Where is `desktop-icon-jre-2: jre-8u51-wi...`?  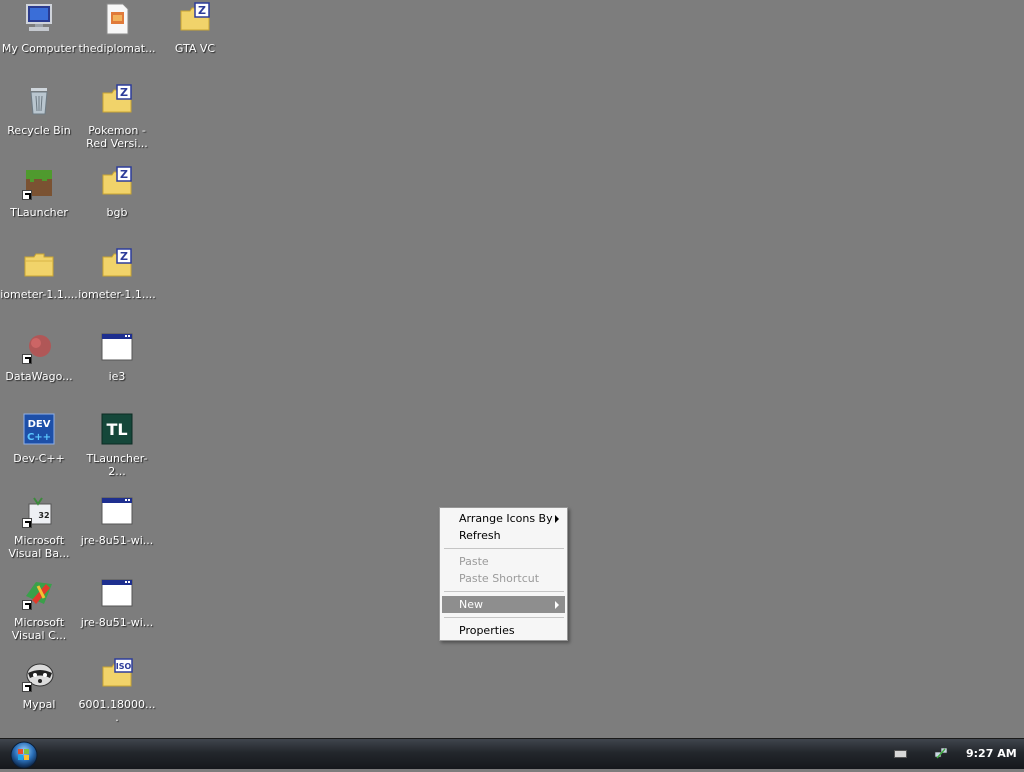 desktop-icon-jre-2: jre-8u51-wi... is located at coordinates (117, 614).